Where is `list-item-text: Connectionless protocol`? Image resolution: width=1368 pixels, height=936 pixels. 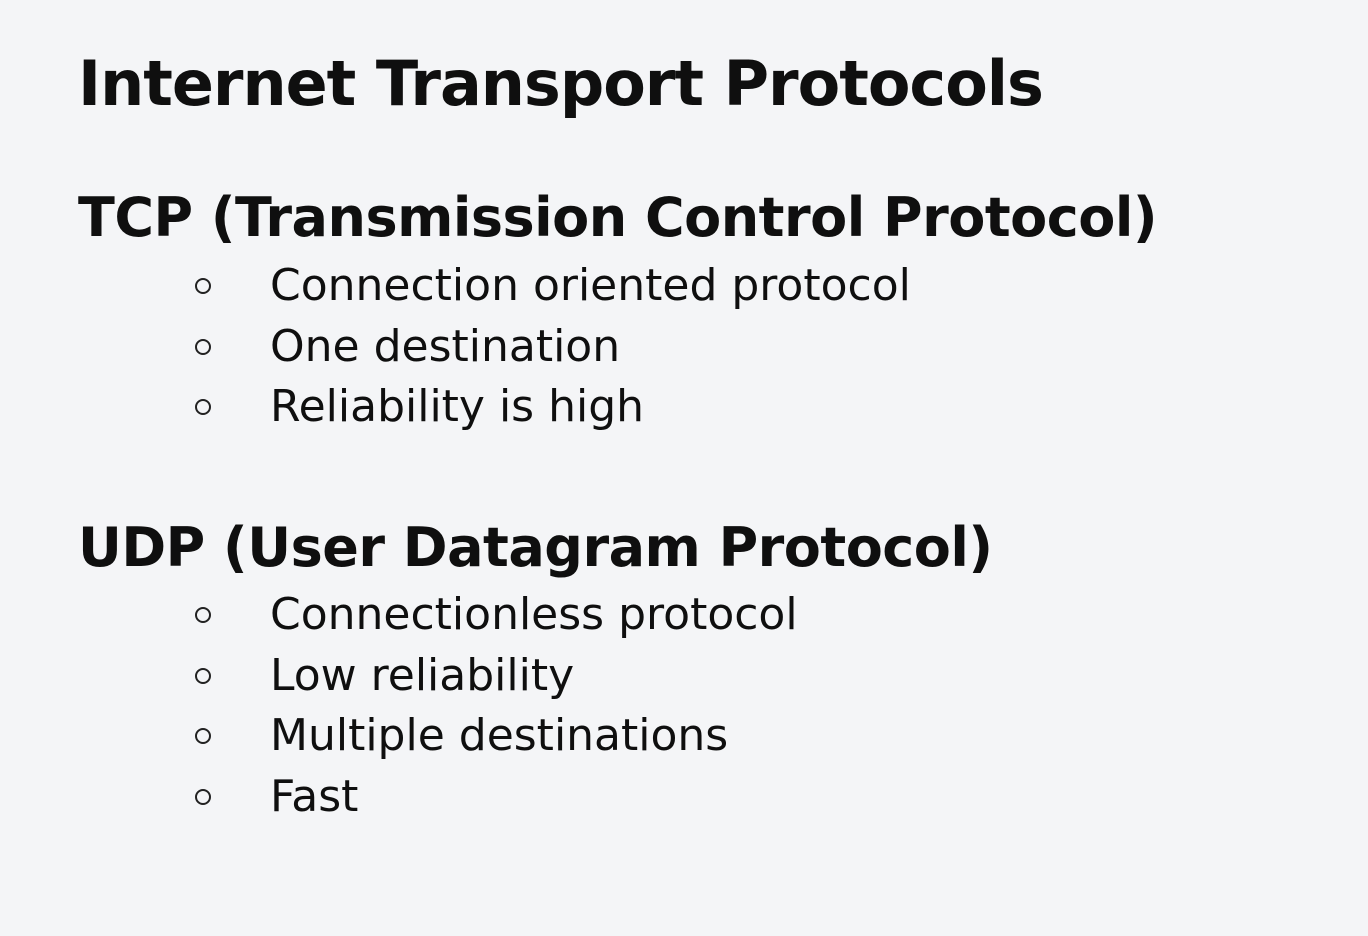
list-item-text: Connectionless protocol is located at coordinates (534, 614).